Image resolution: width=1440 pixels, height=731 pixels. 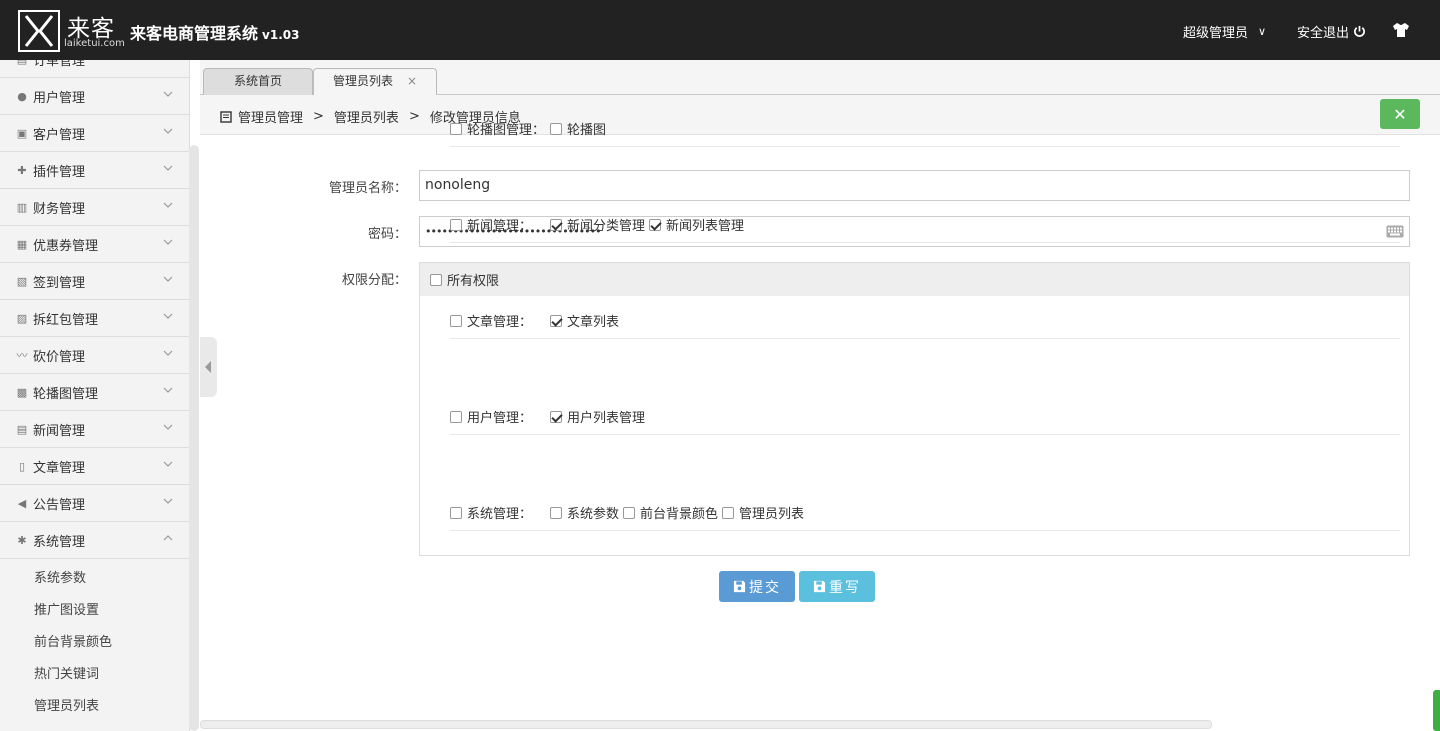 What do you see at coordinates (168, 538) in the screenshot?
I see `chevron-up-icon` at bounding box center [168, 538].